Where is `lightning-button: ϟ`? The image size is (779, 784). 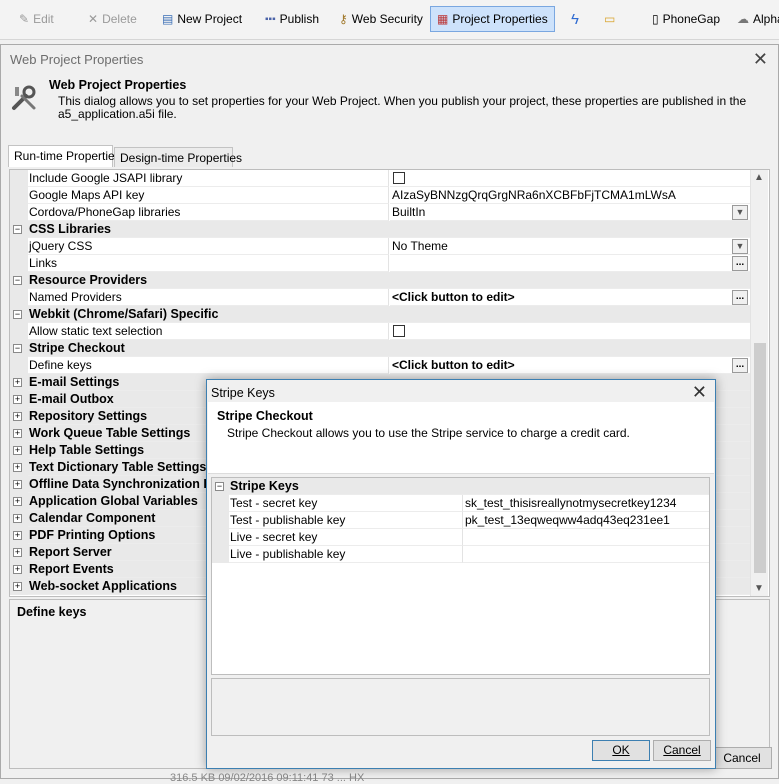
lightning-button: ϟ is located at coordinates (577, 19).